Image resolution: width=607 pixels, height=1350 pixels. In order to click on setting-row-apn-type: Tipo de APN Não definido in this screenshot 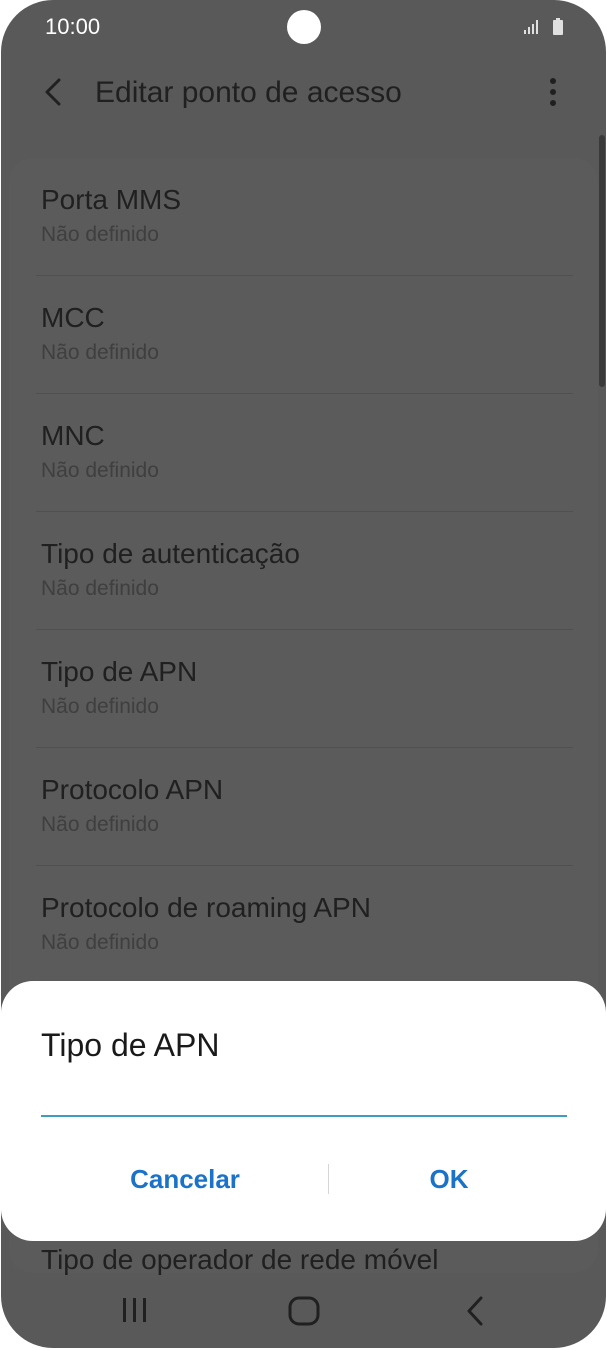, I will do `click(304, 689)`.